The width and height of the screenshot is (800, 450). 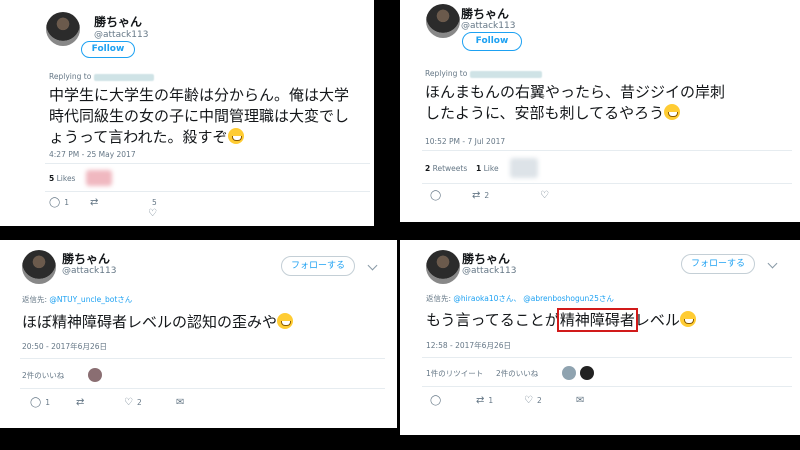 I want to click on retweet-action: ⇄ 2, so click(x=480, y=195).